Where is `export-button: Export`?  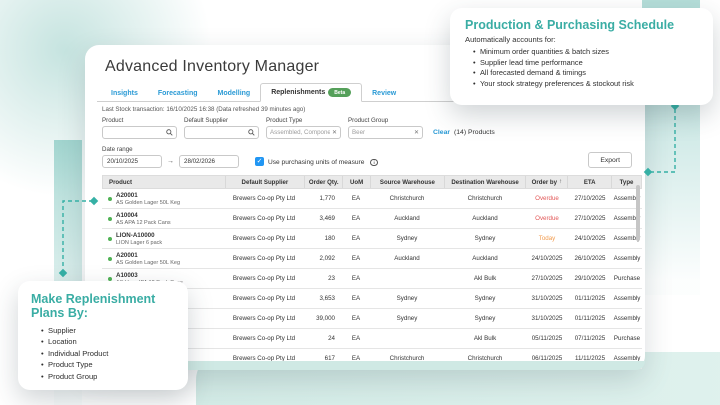
export-button: Export is located at coordinates (610, 160).